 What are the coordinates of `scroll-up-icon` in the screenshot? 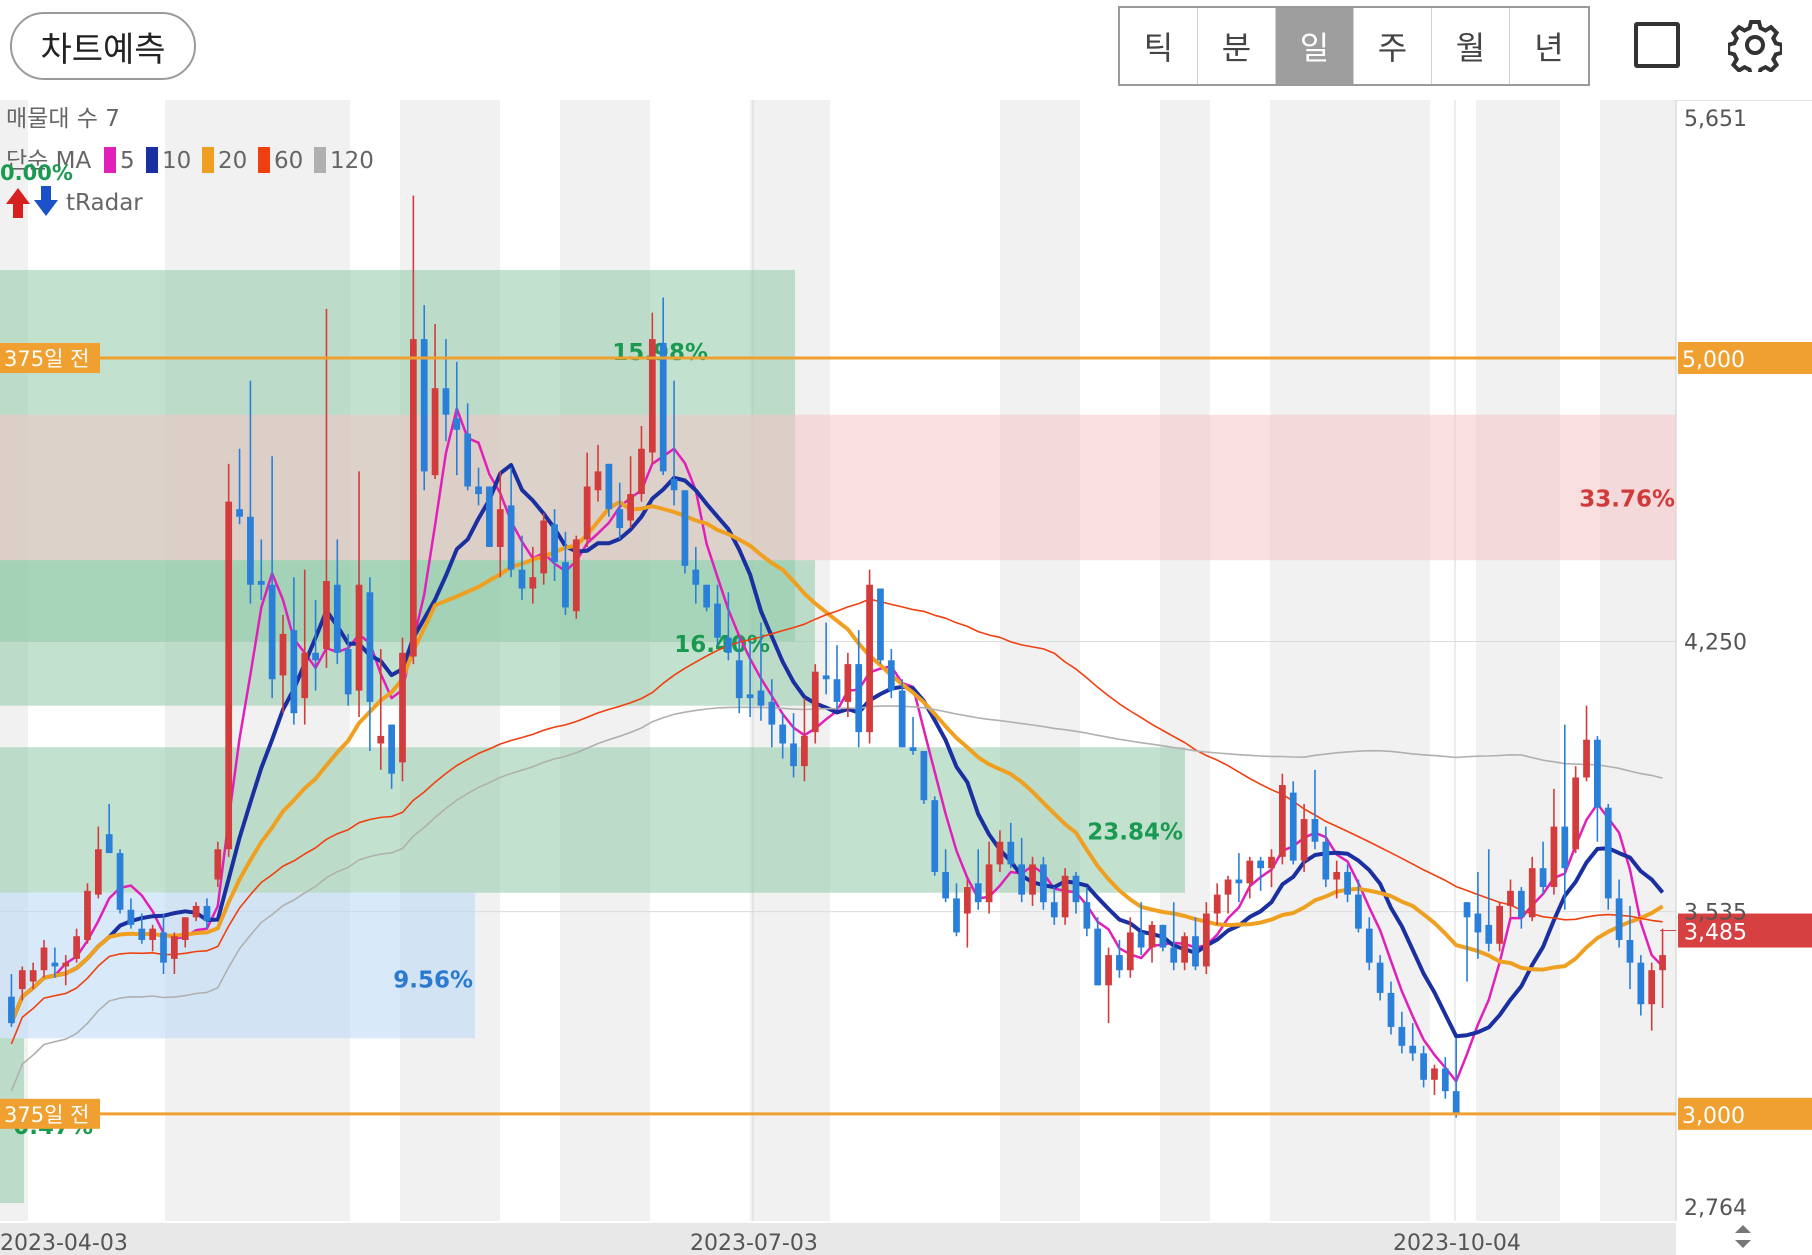 It's located at (1743, 1229).